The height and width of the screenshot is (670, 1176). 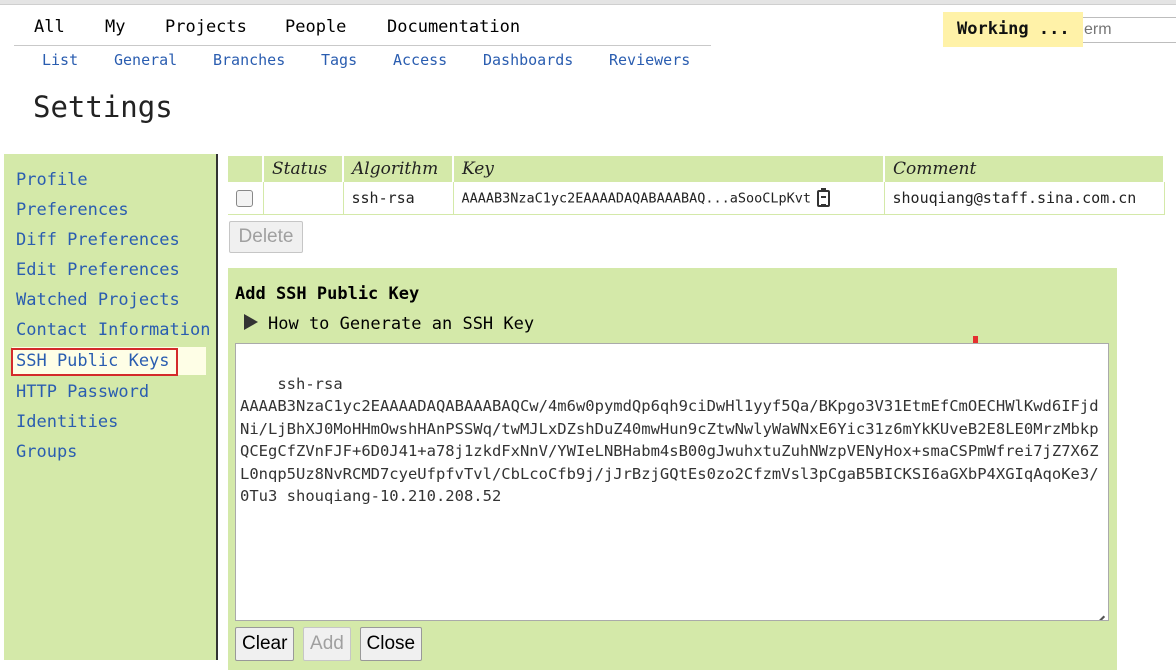 What do you see at coordinates (1125, 30) in the screenshot?
I see `search-input` at bounding box center [1125, 30].